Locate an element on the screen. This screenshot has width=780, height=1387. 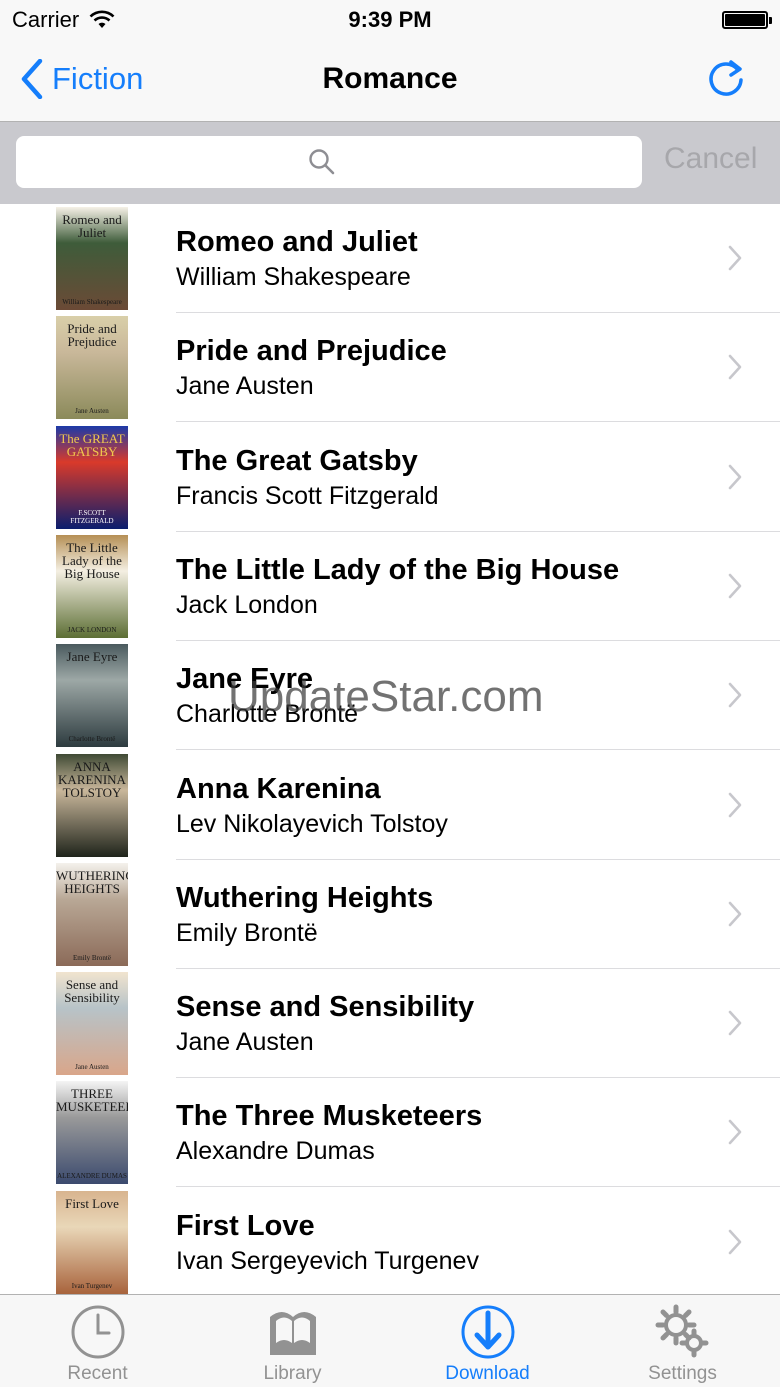
book-author: Charlotte Brontë is located at coordinates (267, 714).